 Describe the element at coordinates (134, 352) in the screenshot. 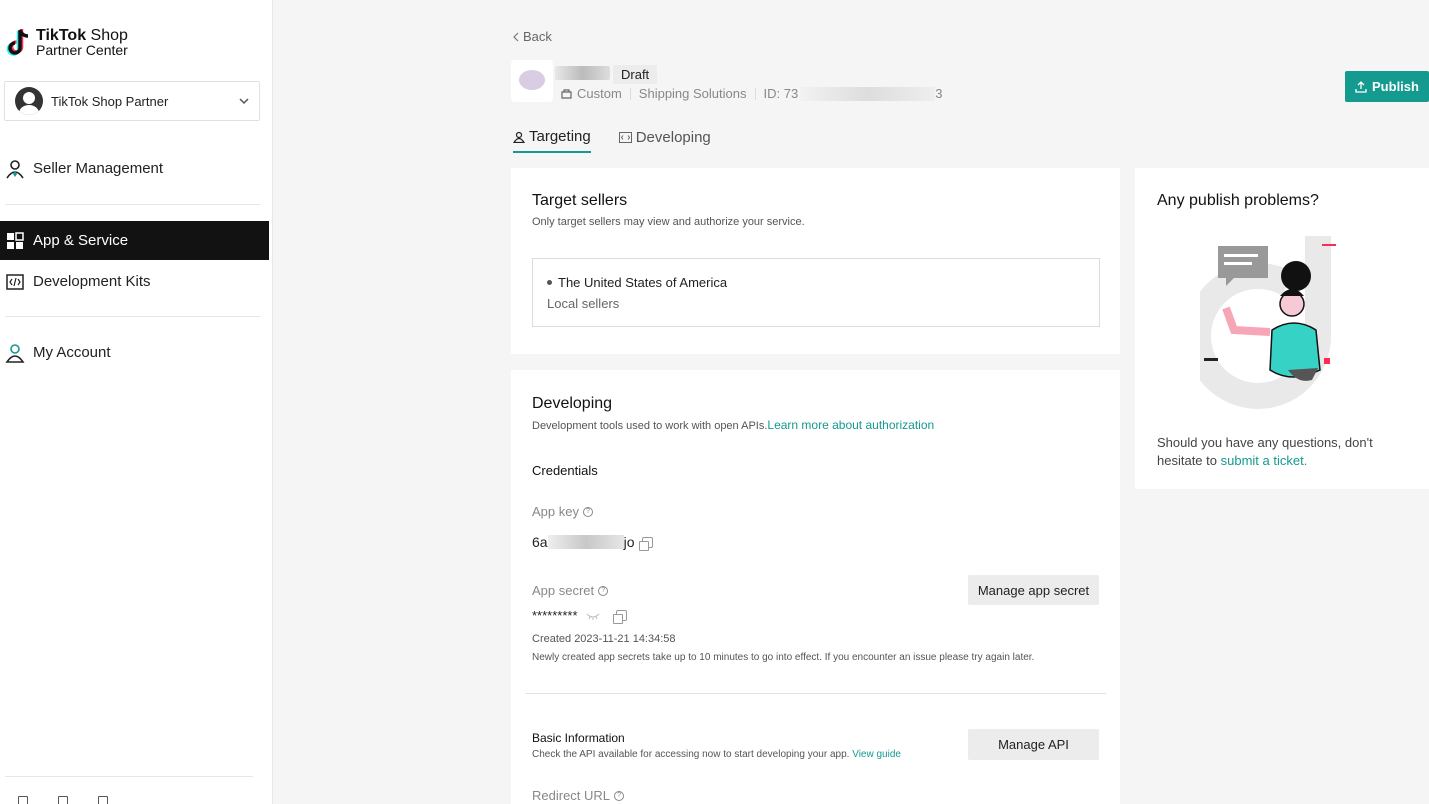

I see `sidebar-item-my-account: My Account` at that location.